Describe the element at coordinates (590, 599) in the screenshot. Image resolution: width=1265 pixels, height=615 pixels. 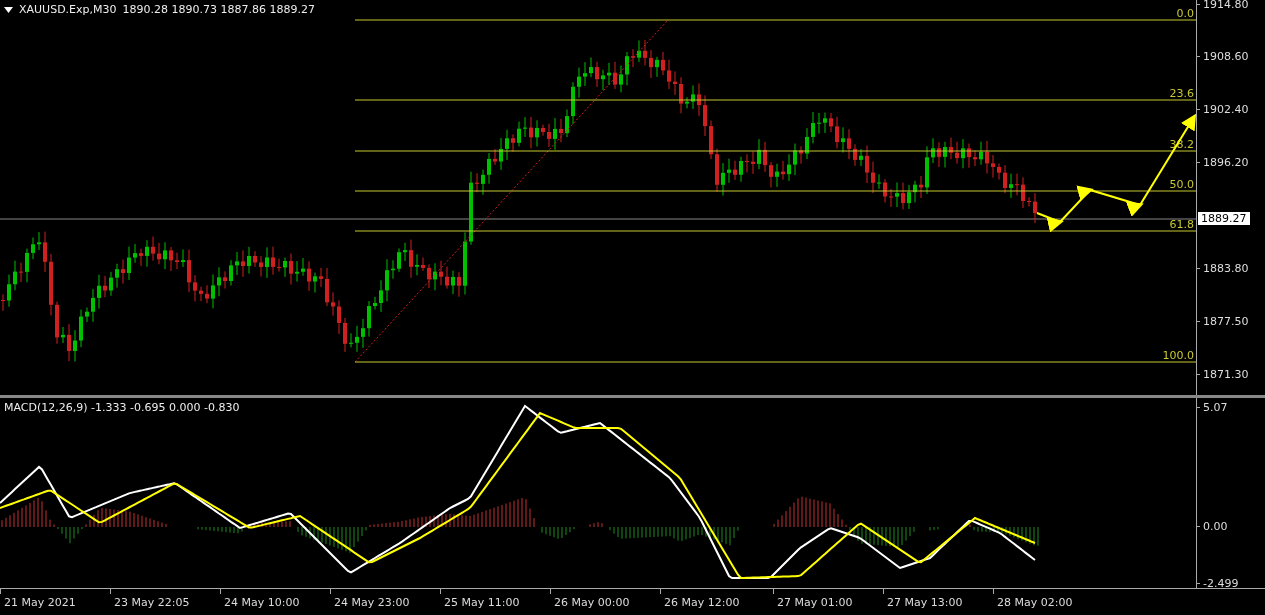
I see `time-axis-label: 26 May 00:00` at that location.